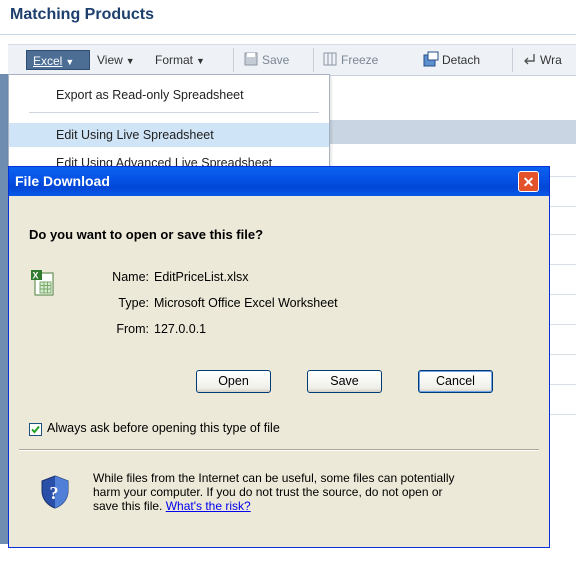 Image resolution: width=576 pixels, height=573 pixels. What do you see at coordinates (130, 277) in the screenshot?
I see `name-label: Name:` at bounding box center [130, 277].